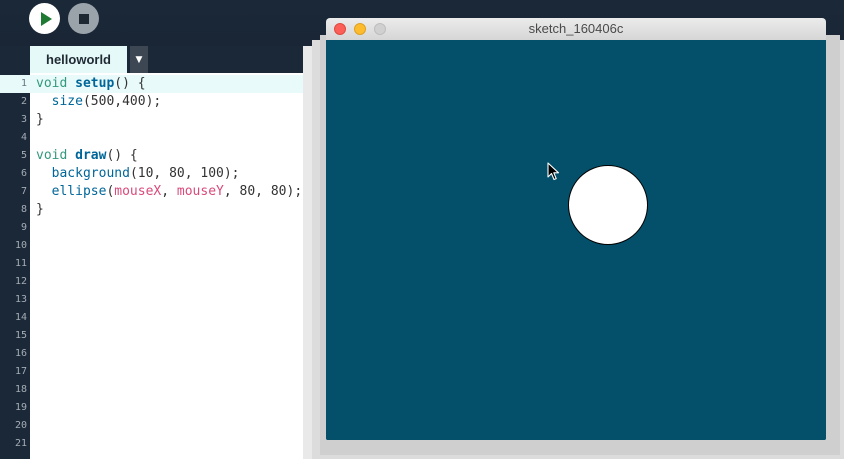 The height and width of the screenshot is (459, 844). Describe the element at coordinates (20, 263) in the screenshot. I see `line-number: 11` at that location.